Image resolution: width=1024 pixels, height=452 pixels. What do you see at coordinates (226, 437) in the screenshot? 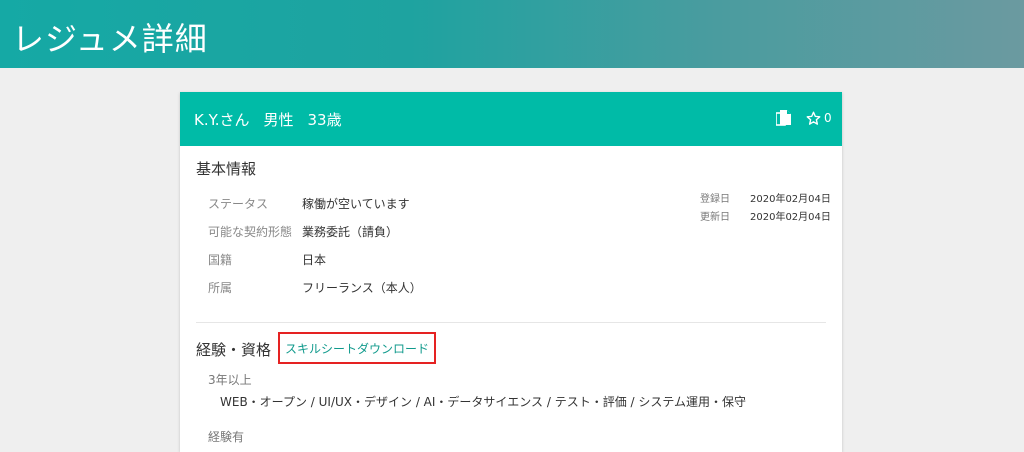
I see `experience-group-label: 経験有` at bounding box center [226, 437].